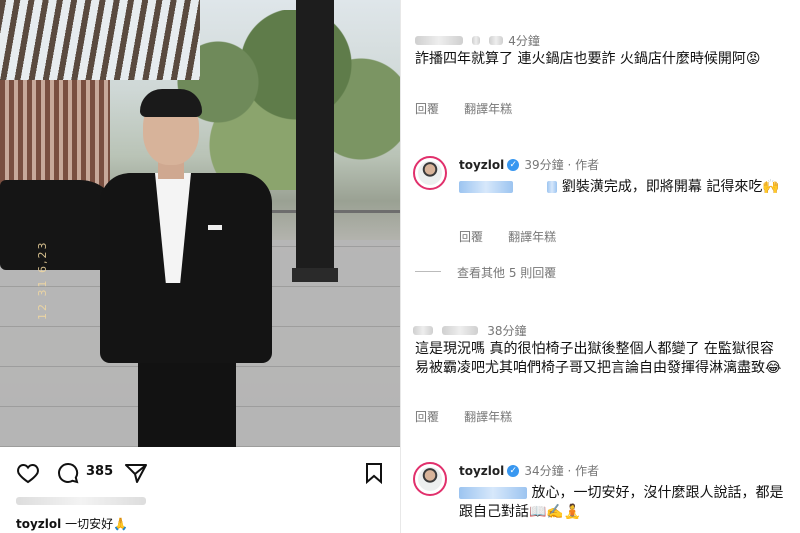 The width and height of the screenshot is (800, 533). I want to click on comment-text: 詐播四年就算了 連火鍋店也要詐 火鍋店什麼時候開阿😡, so click(588, 59).